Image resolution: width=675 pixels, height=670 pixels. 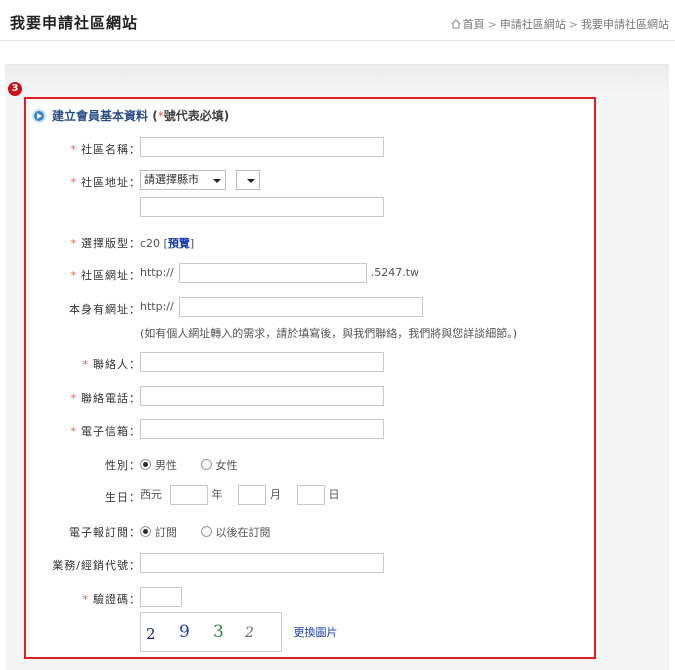 I want to click on breadcrumb-current: 我要申請社區網站, so click(x=625, y=24).